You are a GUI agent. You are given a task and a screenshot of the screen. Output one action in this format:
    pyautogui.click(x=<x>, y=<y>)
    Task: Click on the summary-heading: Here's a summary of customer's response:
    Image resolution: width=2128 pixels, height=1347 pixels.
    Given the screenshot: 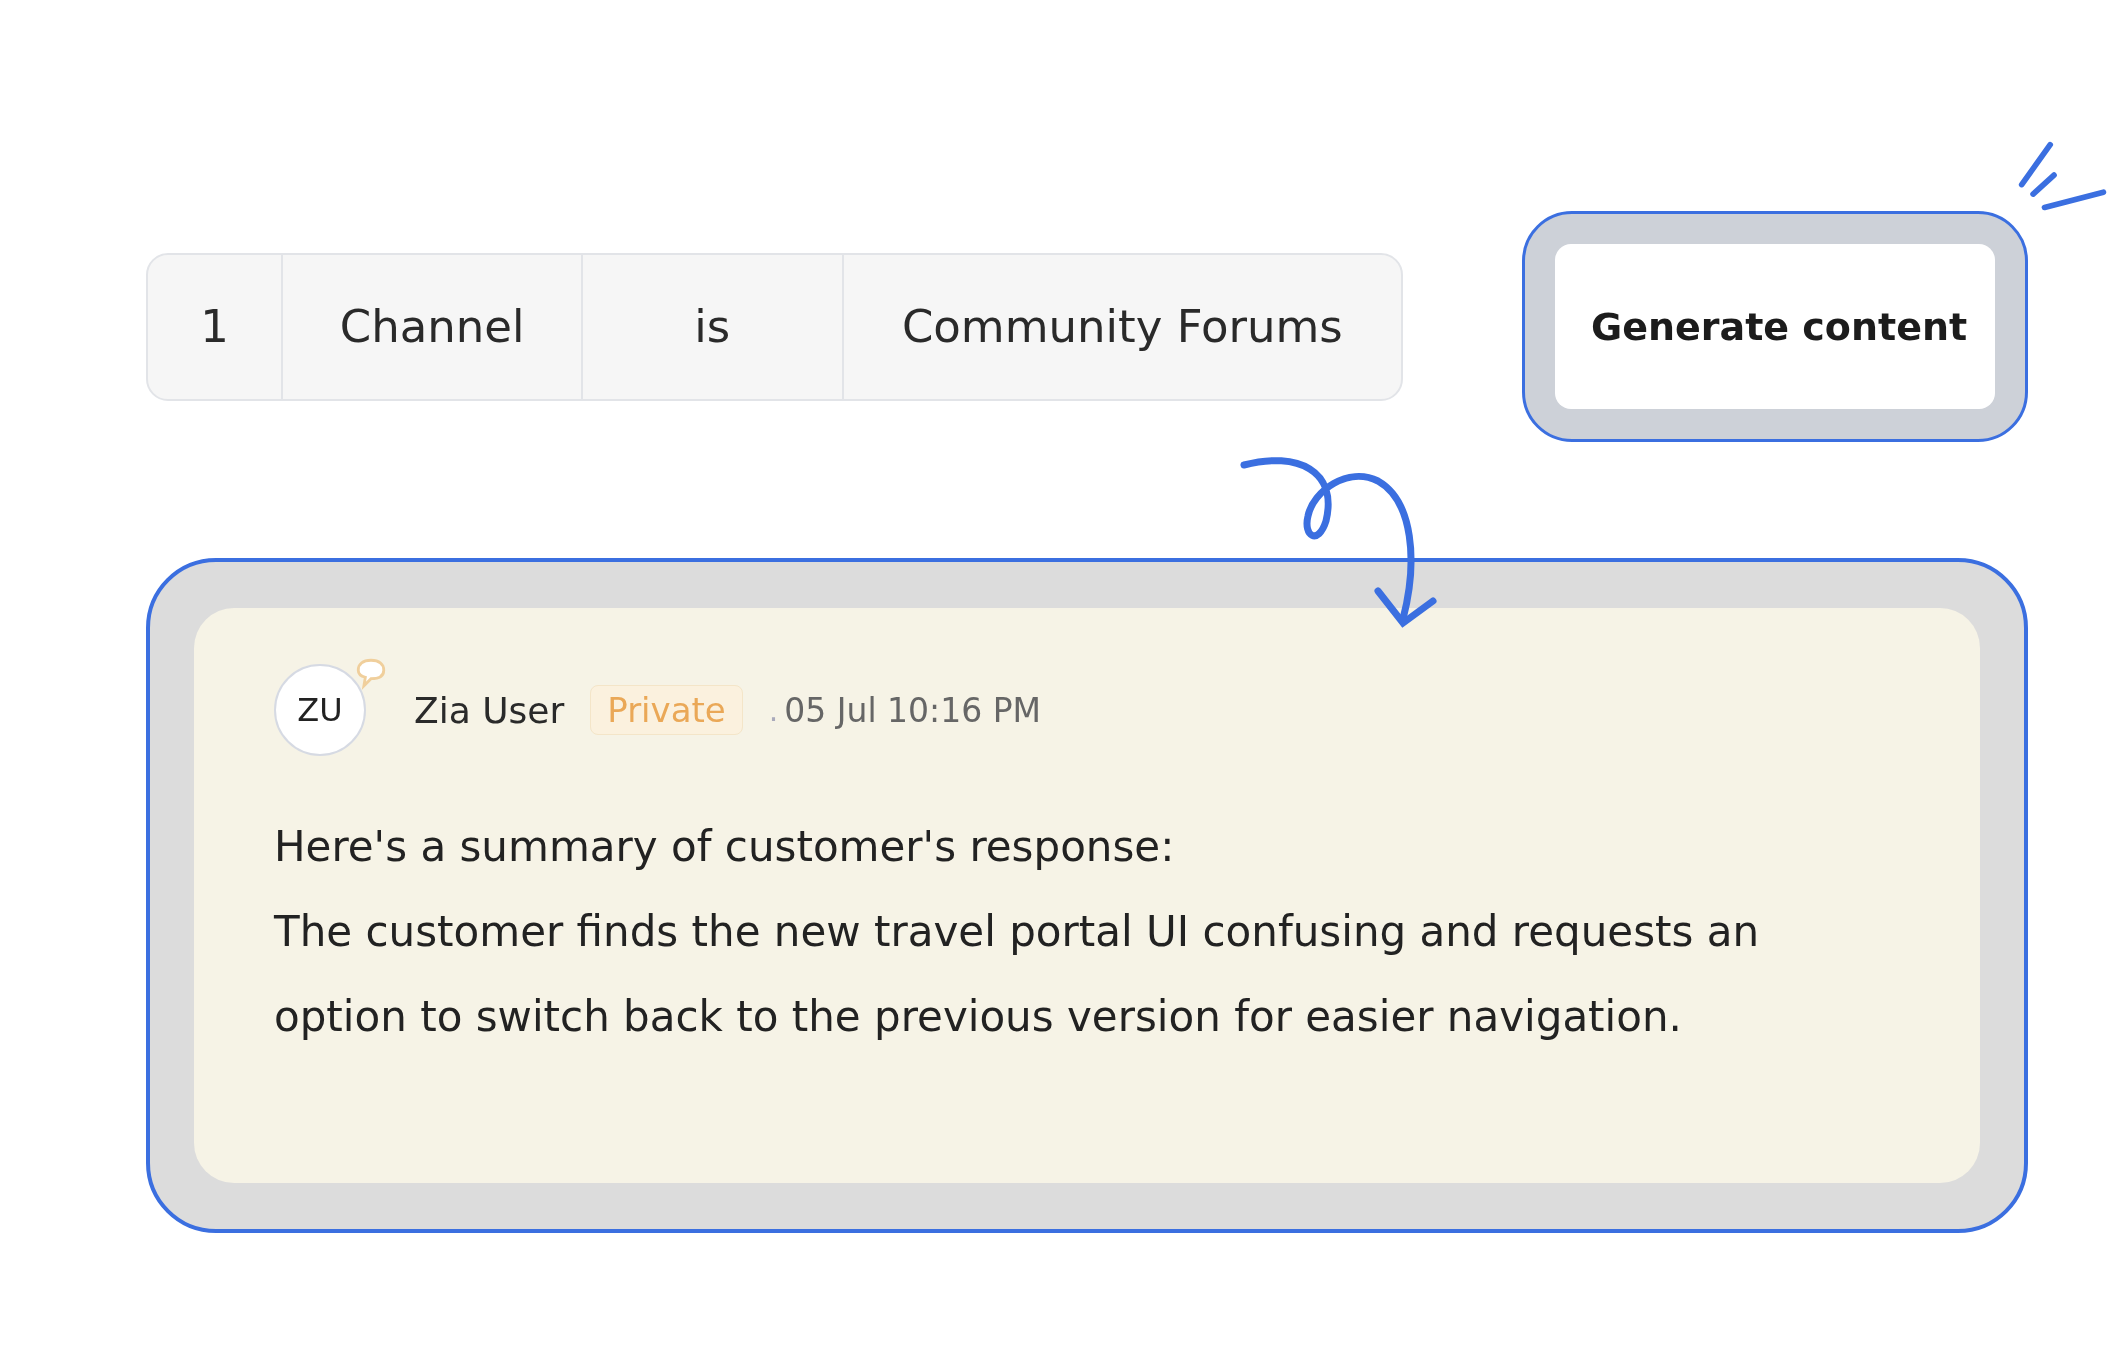 What is the action you would take?
    pyautogui.click(x=725, y=847)
    